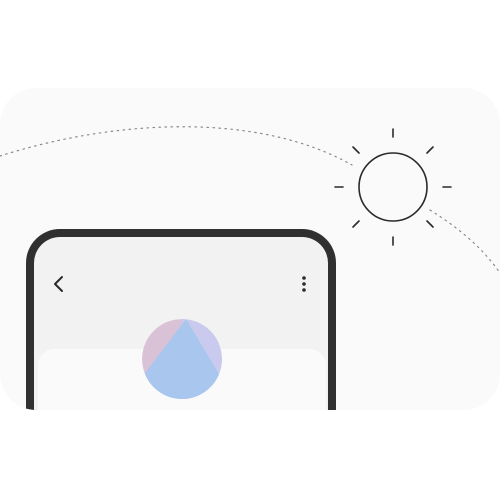 This screenshot has width=500, height=500. I want to click on avatar-gradient-icon, so click(182, 359).